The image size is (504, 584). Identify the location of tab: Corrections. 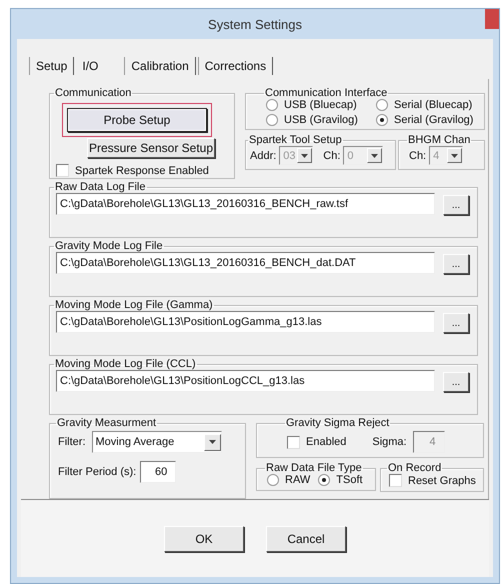
(236, 66).